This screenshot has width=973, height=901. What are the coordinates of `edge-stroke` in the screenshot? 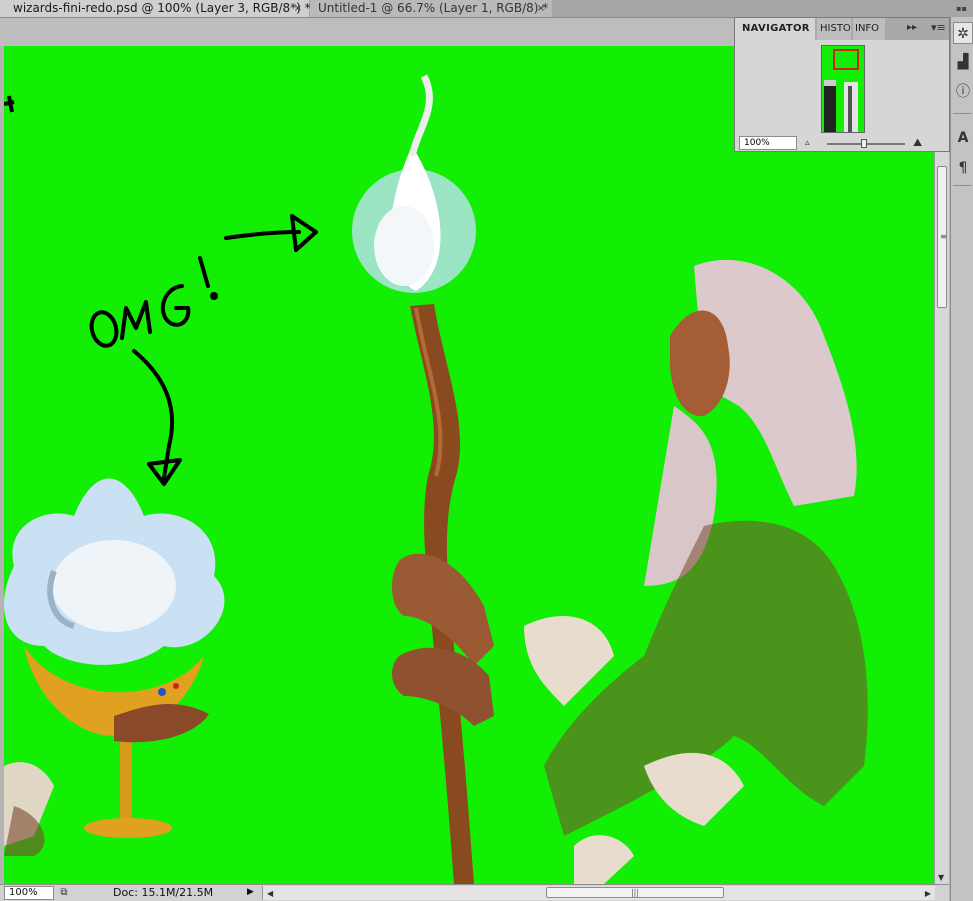 It's located at (9, 104).